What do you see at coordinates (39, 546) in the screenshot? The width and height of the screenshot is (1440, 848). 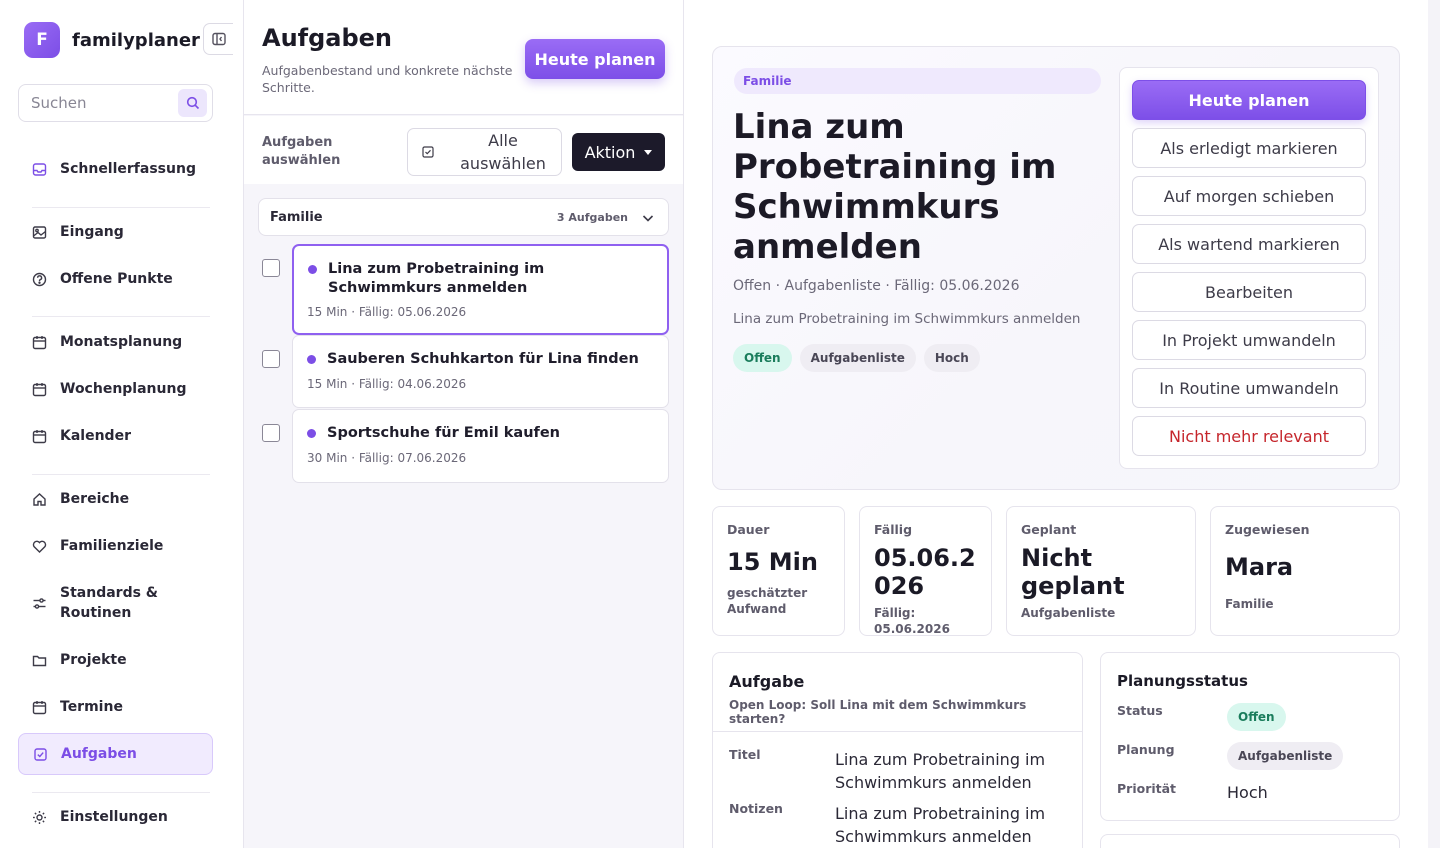 I see `heart-icon` at bounding box center [39, 546].